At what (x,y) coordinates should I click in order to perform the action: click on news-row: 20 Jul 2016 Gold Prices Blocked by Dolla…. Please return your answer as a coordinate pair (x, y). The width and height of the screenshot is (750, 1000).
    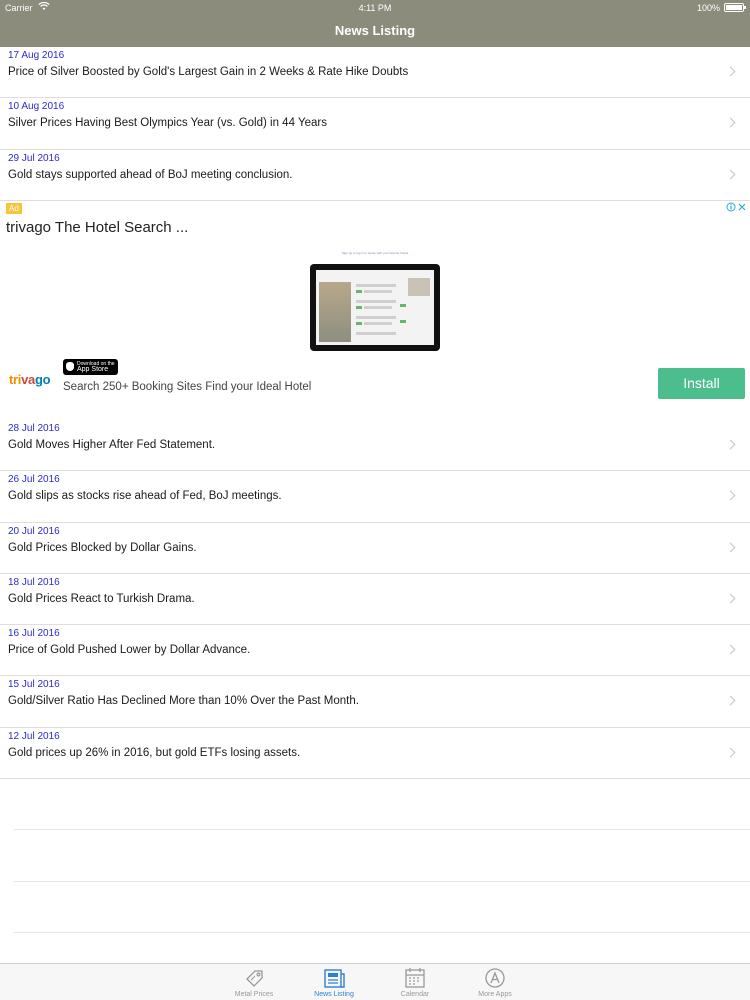
    Looking at the image, I should click on (375, 548).